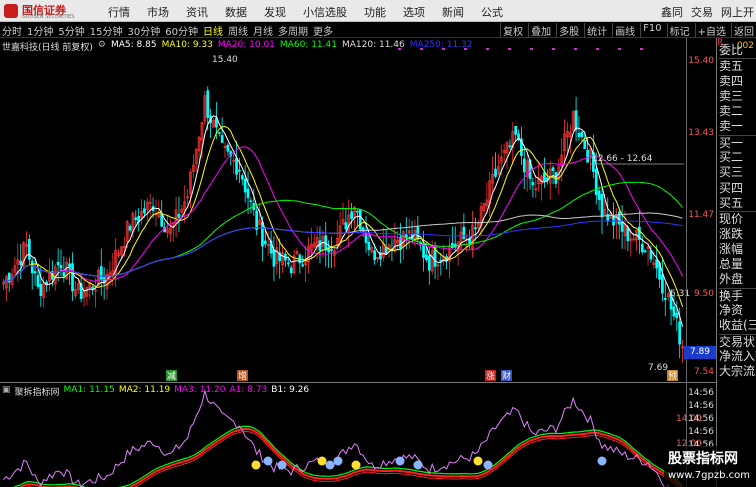 Image resolution: width=756 pixels, height=487 pixels. Describe the element at coordinates (737, 65) in the screenshot. I see `quote-field: 卖五` at that location.